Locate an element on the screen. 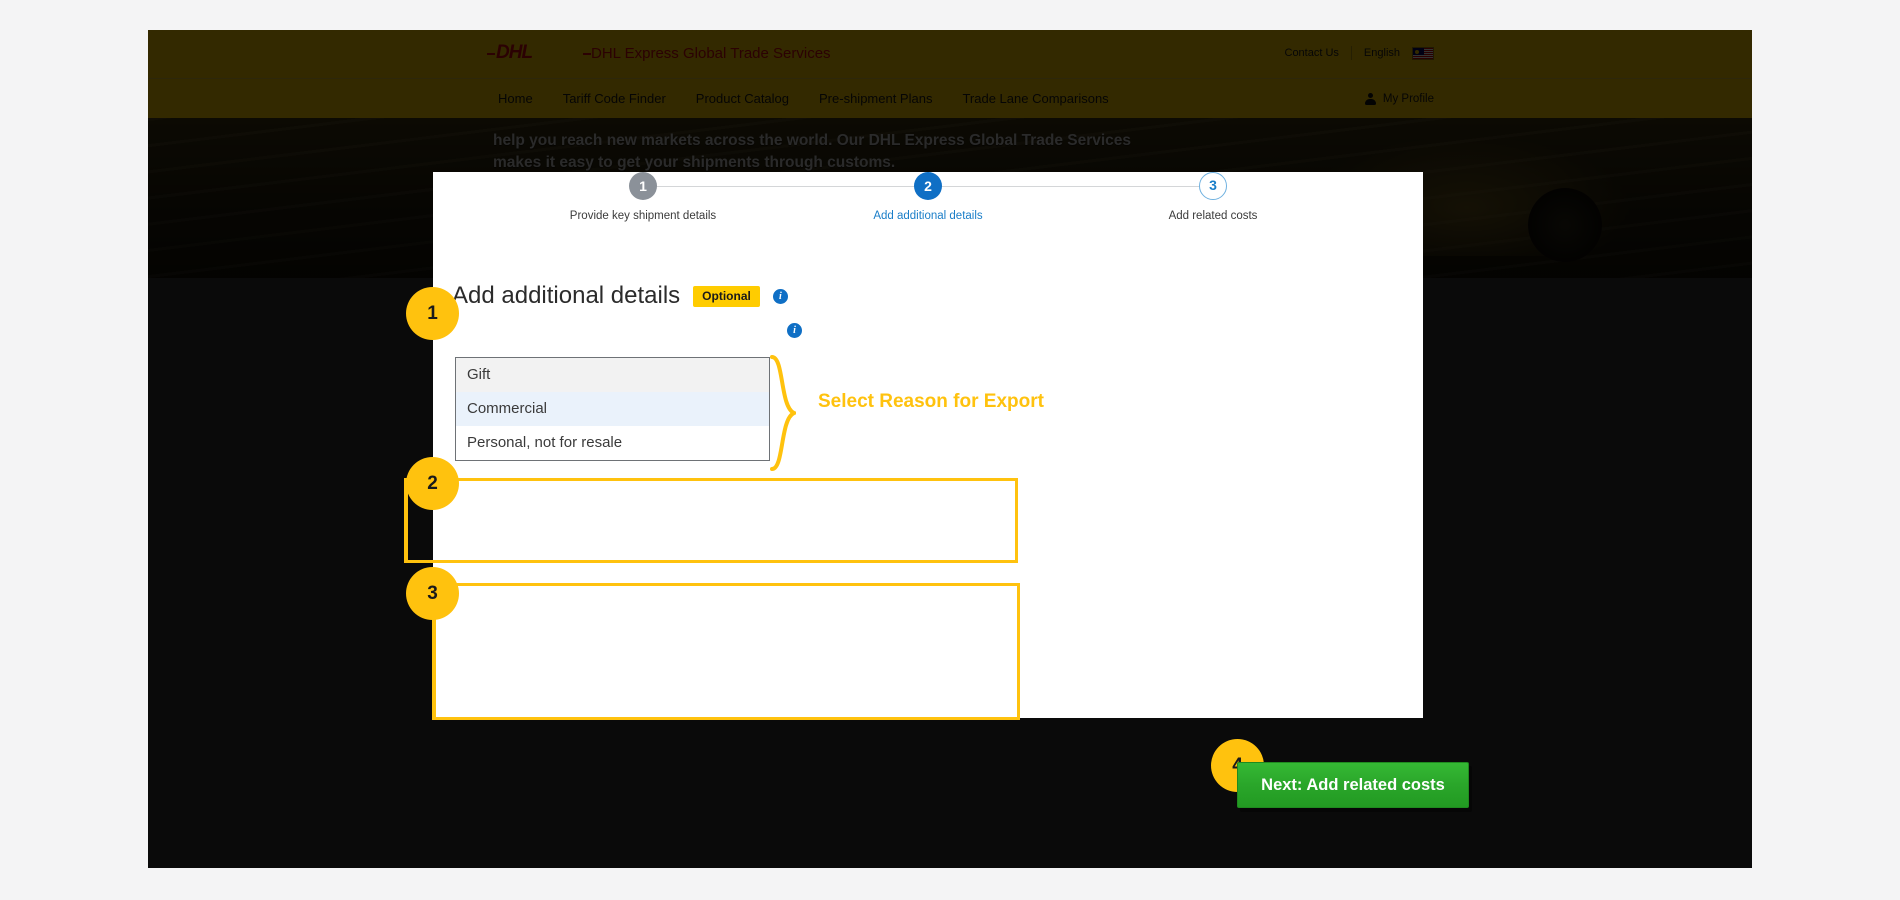 Image resolution: width=1900 pixels, height=900 pixels. nav-item-trade-lane-comparisons: Trade Lane Comparisons is located at coordinates (1035, 98).